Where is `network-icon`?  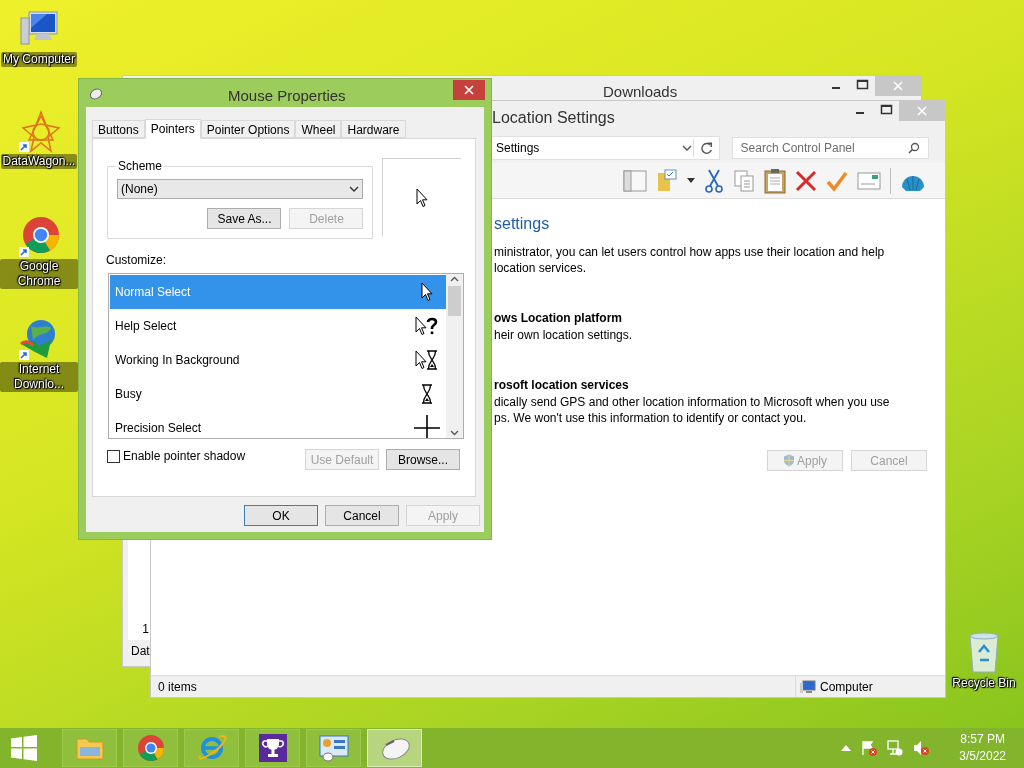 network-icon is located at coordinates (895, 748).